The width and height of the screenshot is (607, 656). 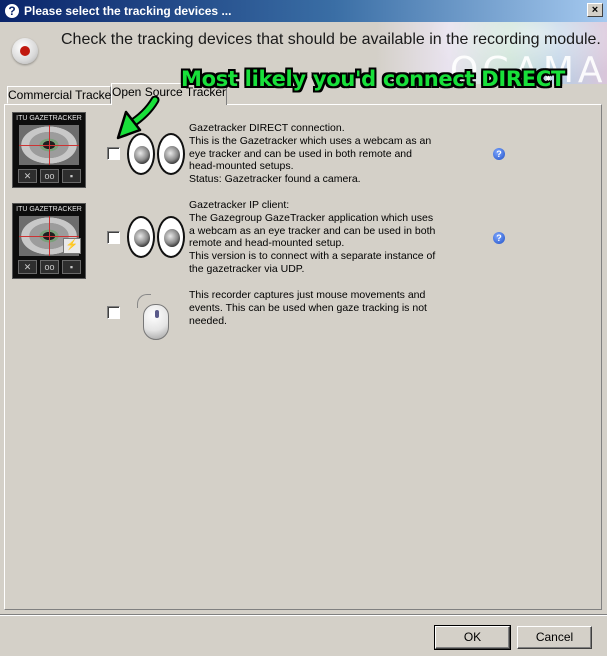 What do you see at coordinates (49, 241) in the screenshot?
I see `gazetracker-ip-thumbnail: ITU GAZETRACKER ⚡ ✕ oo ▪` at bounding box center [49, 241].